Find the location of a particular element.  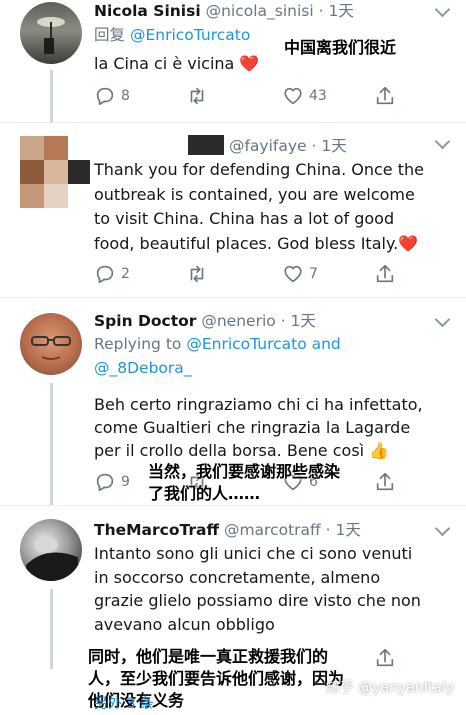

tweet-header: @fayifaye · 1天 is located at coordinates (267, 145).